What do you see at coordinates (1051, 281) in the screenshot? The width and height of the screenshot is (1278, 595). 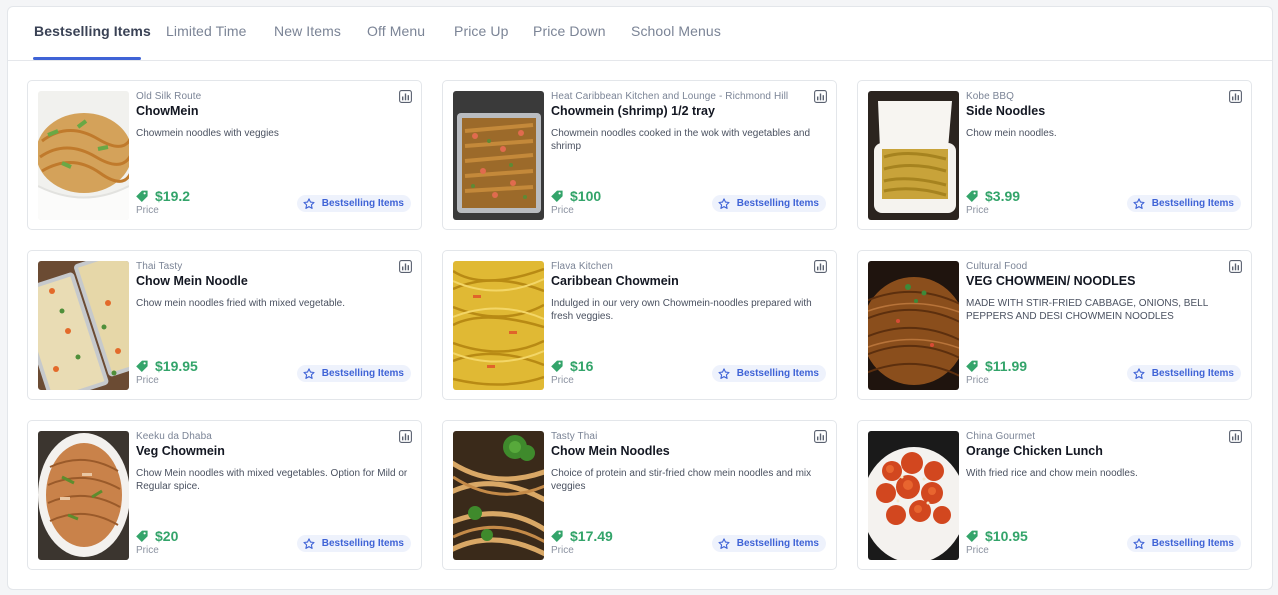 I see `item-title: VEG CHOWMEIN/ NOODLES` at bounding box center [1051, 281].